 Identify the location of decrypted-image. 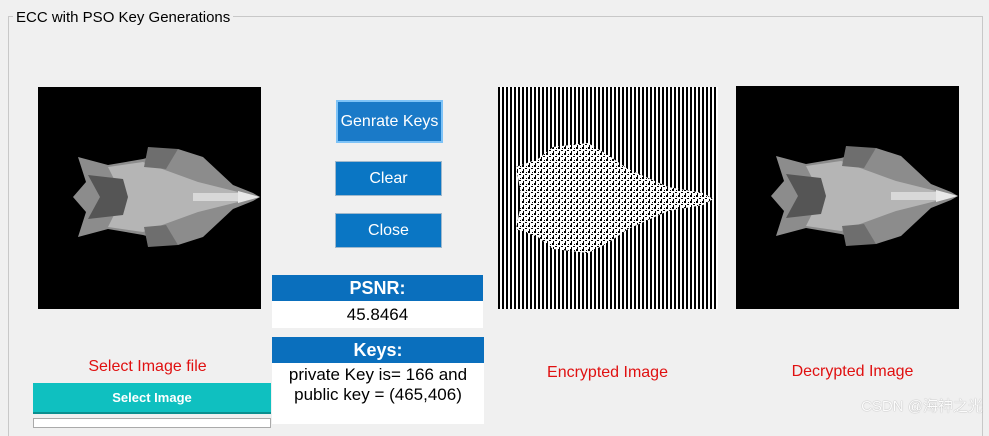
(847, 197).